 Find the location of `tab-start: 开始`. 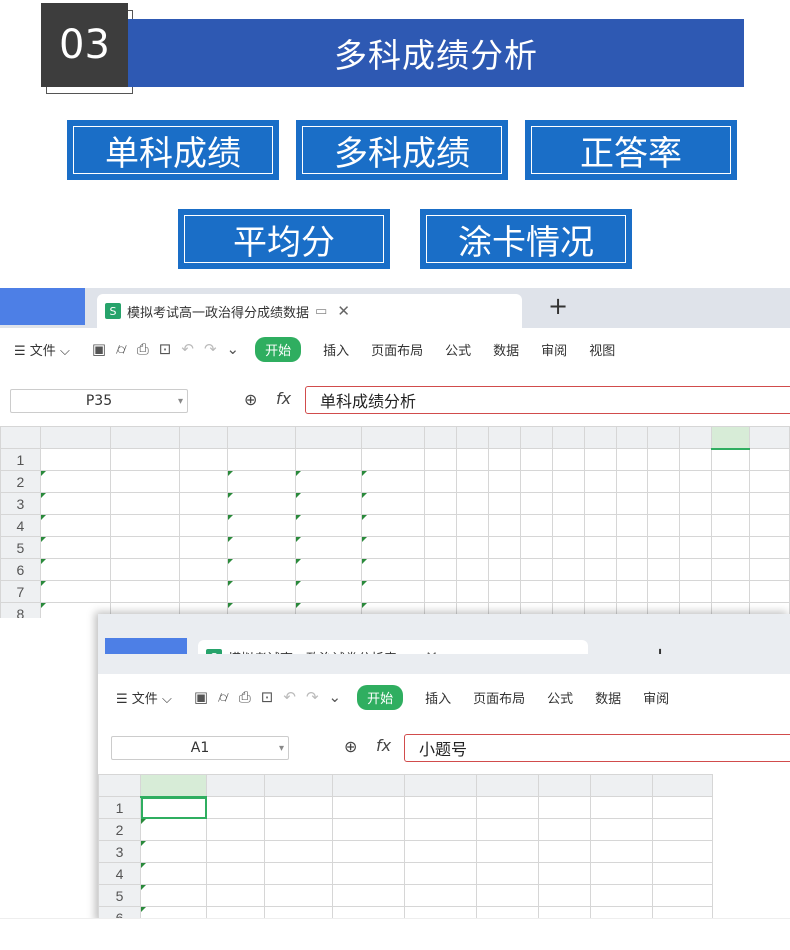

tab-start: 开始 is located at coordinates (380, 697).